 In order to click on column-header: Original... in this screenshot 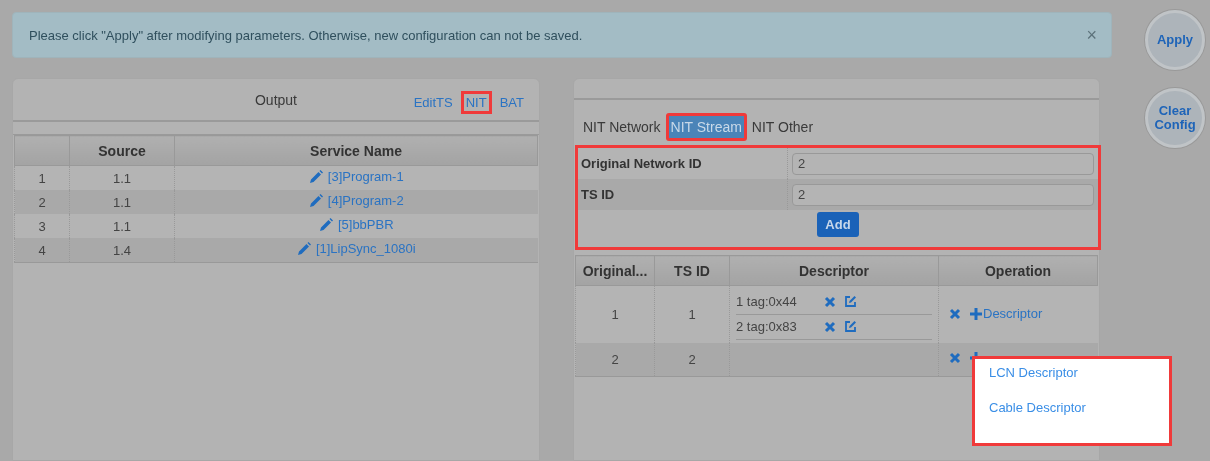, I will do `click(615, 270)`.